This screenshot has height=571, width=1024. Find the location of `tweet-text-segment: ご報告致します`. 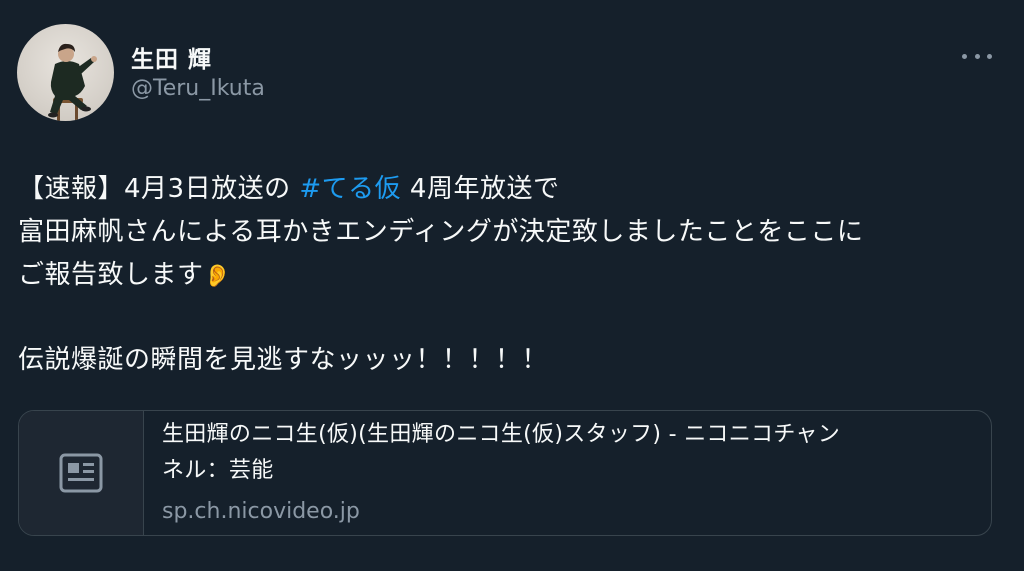

tweet-text-segment: ご報告致します is located at coordinates (111, 275).